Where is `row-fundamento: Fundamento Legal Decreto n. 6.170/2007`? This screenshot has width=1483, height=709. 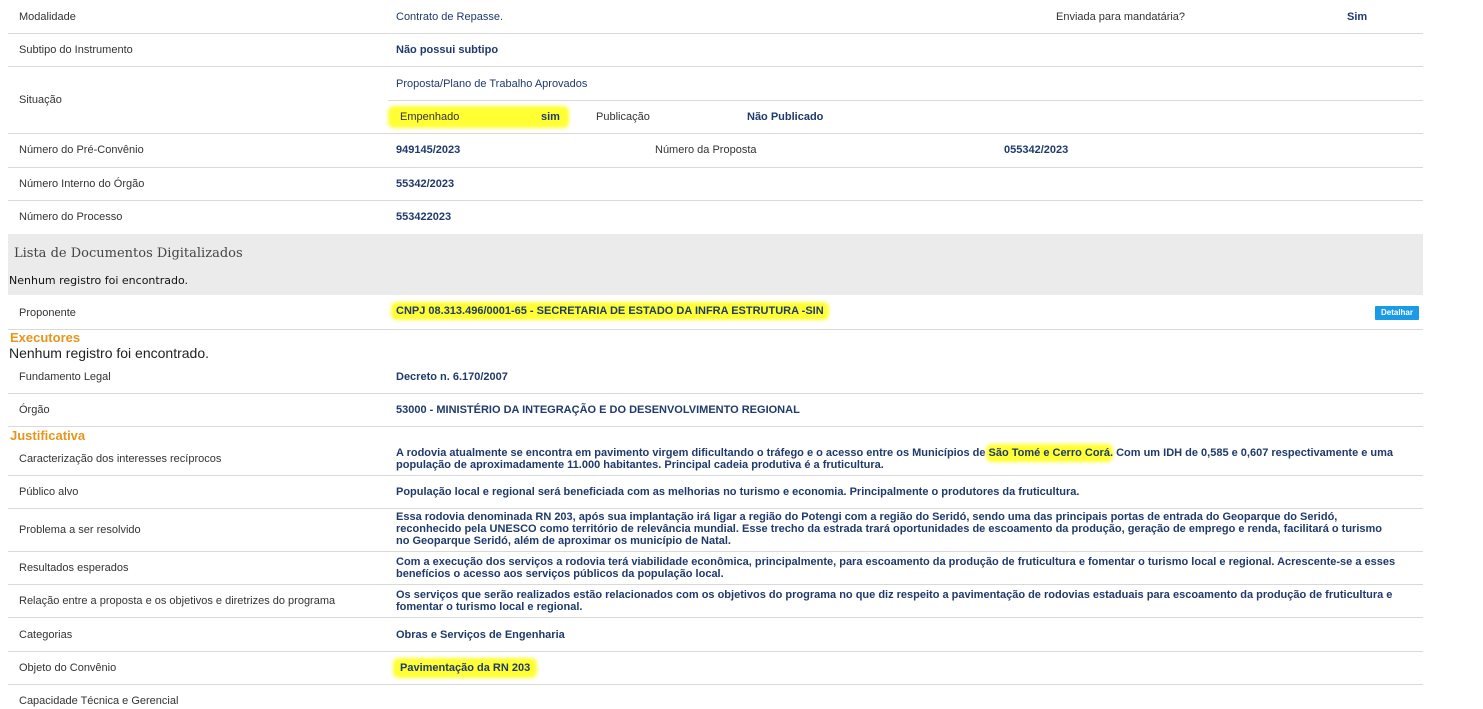 row-fundamento: Fundamento Legal Decreto n. 6.170/2007 is located at coordinates (715, 377).